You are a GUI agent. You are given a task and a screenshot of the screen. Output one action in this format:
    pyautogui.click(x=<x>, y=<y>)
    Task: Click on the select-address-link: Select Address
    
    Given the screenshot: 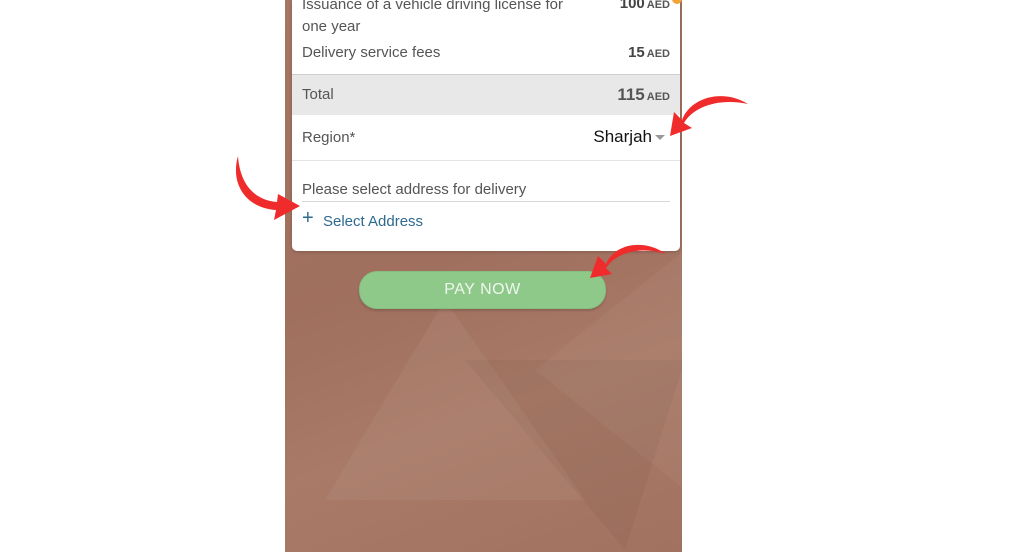 What is the action you would take?
    pyautogui.click(x=373, y=221)
    